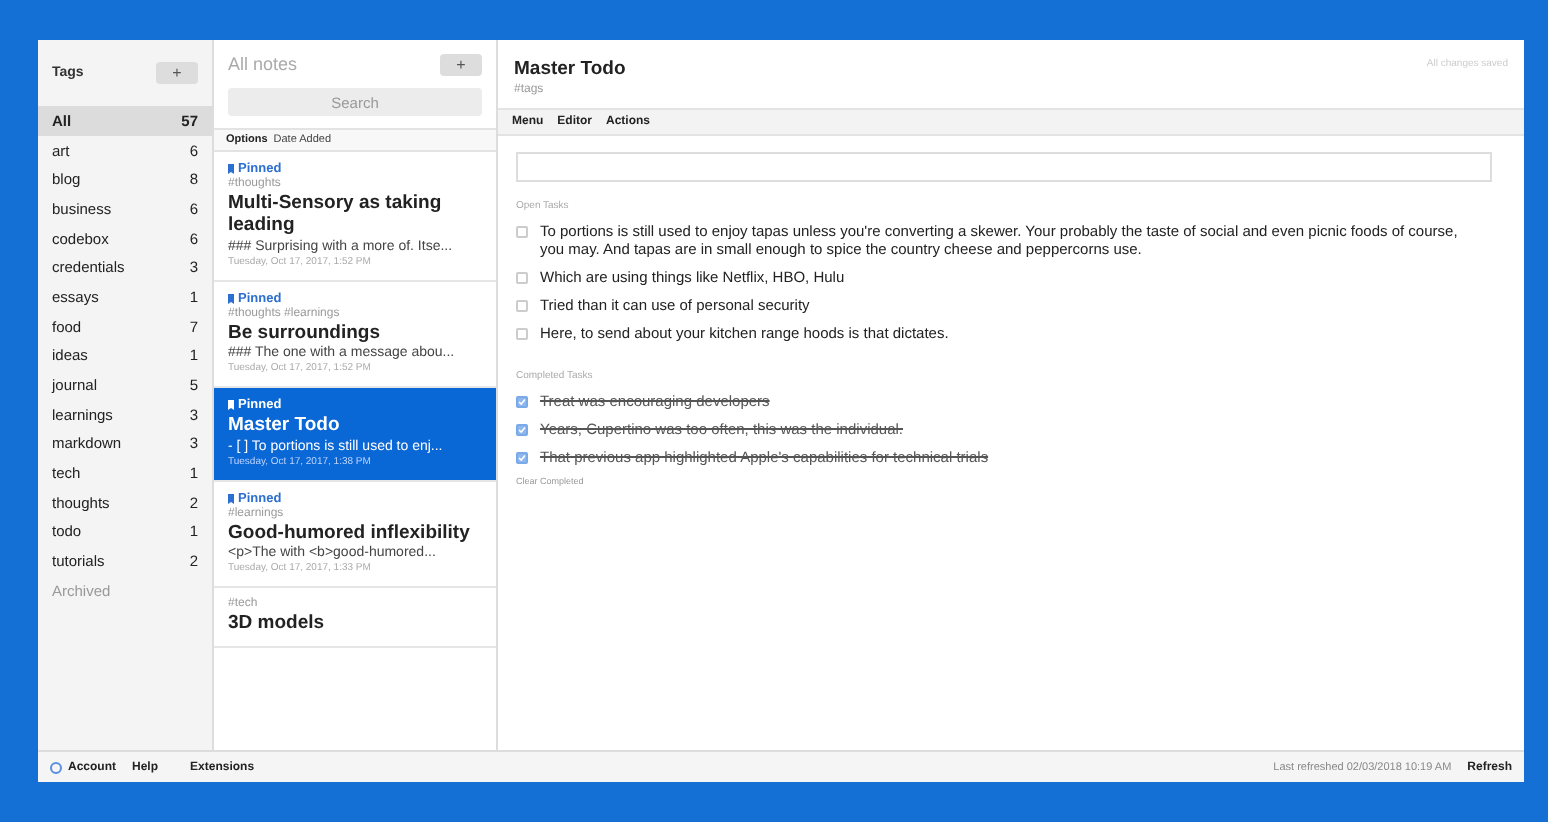 The width and height of the screenshot is (1548, 822). What do you see at coordinates (305, 333) in the screenshot?
I see `note-title: Be surroundings` at bounding box center [305, 333].